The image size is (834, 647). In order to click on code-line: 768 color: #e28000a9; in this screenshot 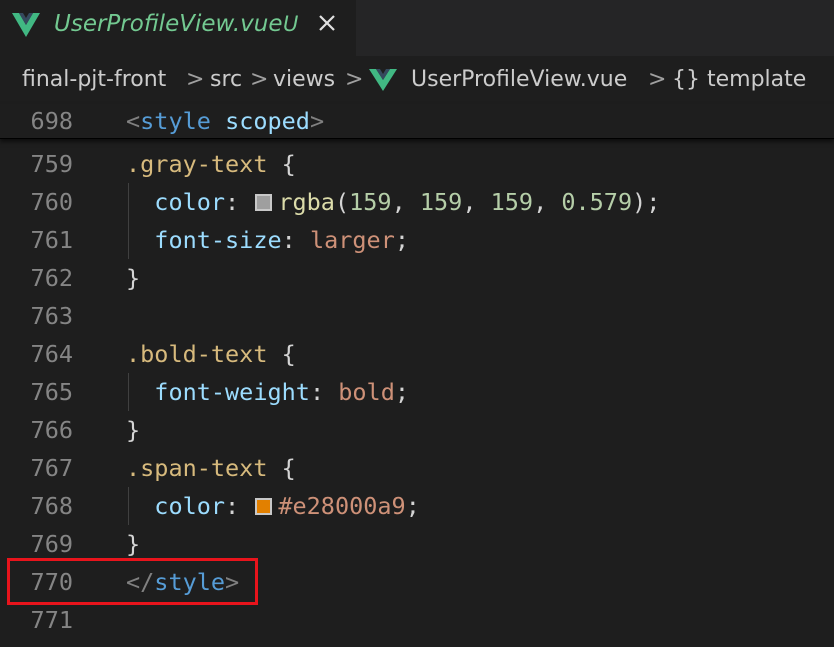, I will do `click(417, 506)`.